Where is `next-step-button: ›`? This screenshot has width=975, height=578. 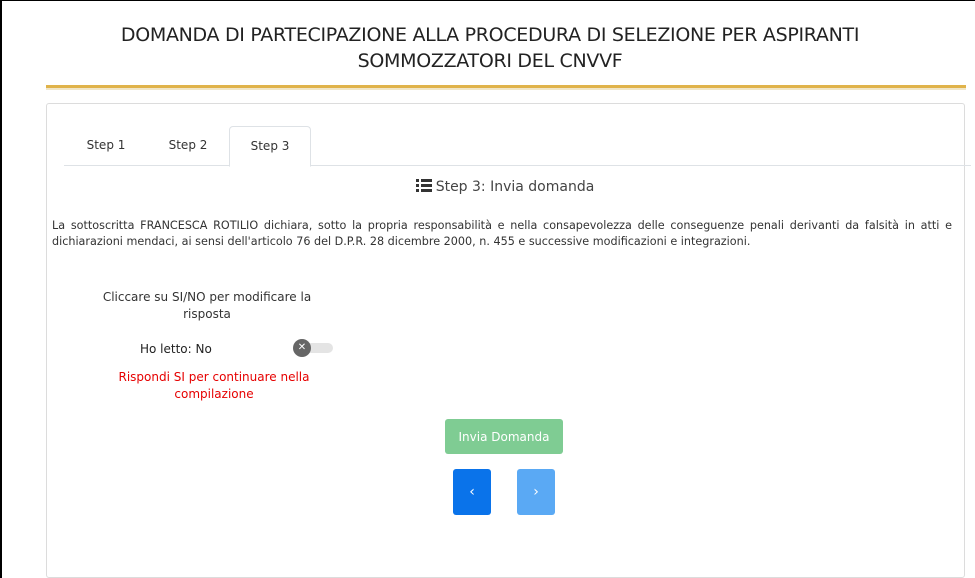 next-step-button: › is located at coordinates (536, 492).